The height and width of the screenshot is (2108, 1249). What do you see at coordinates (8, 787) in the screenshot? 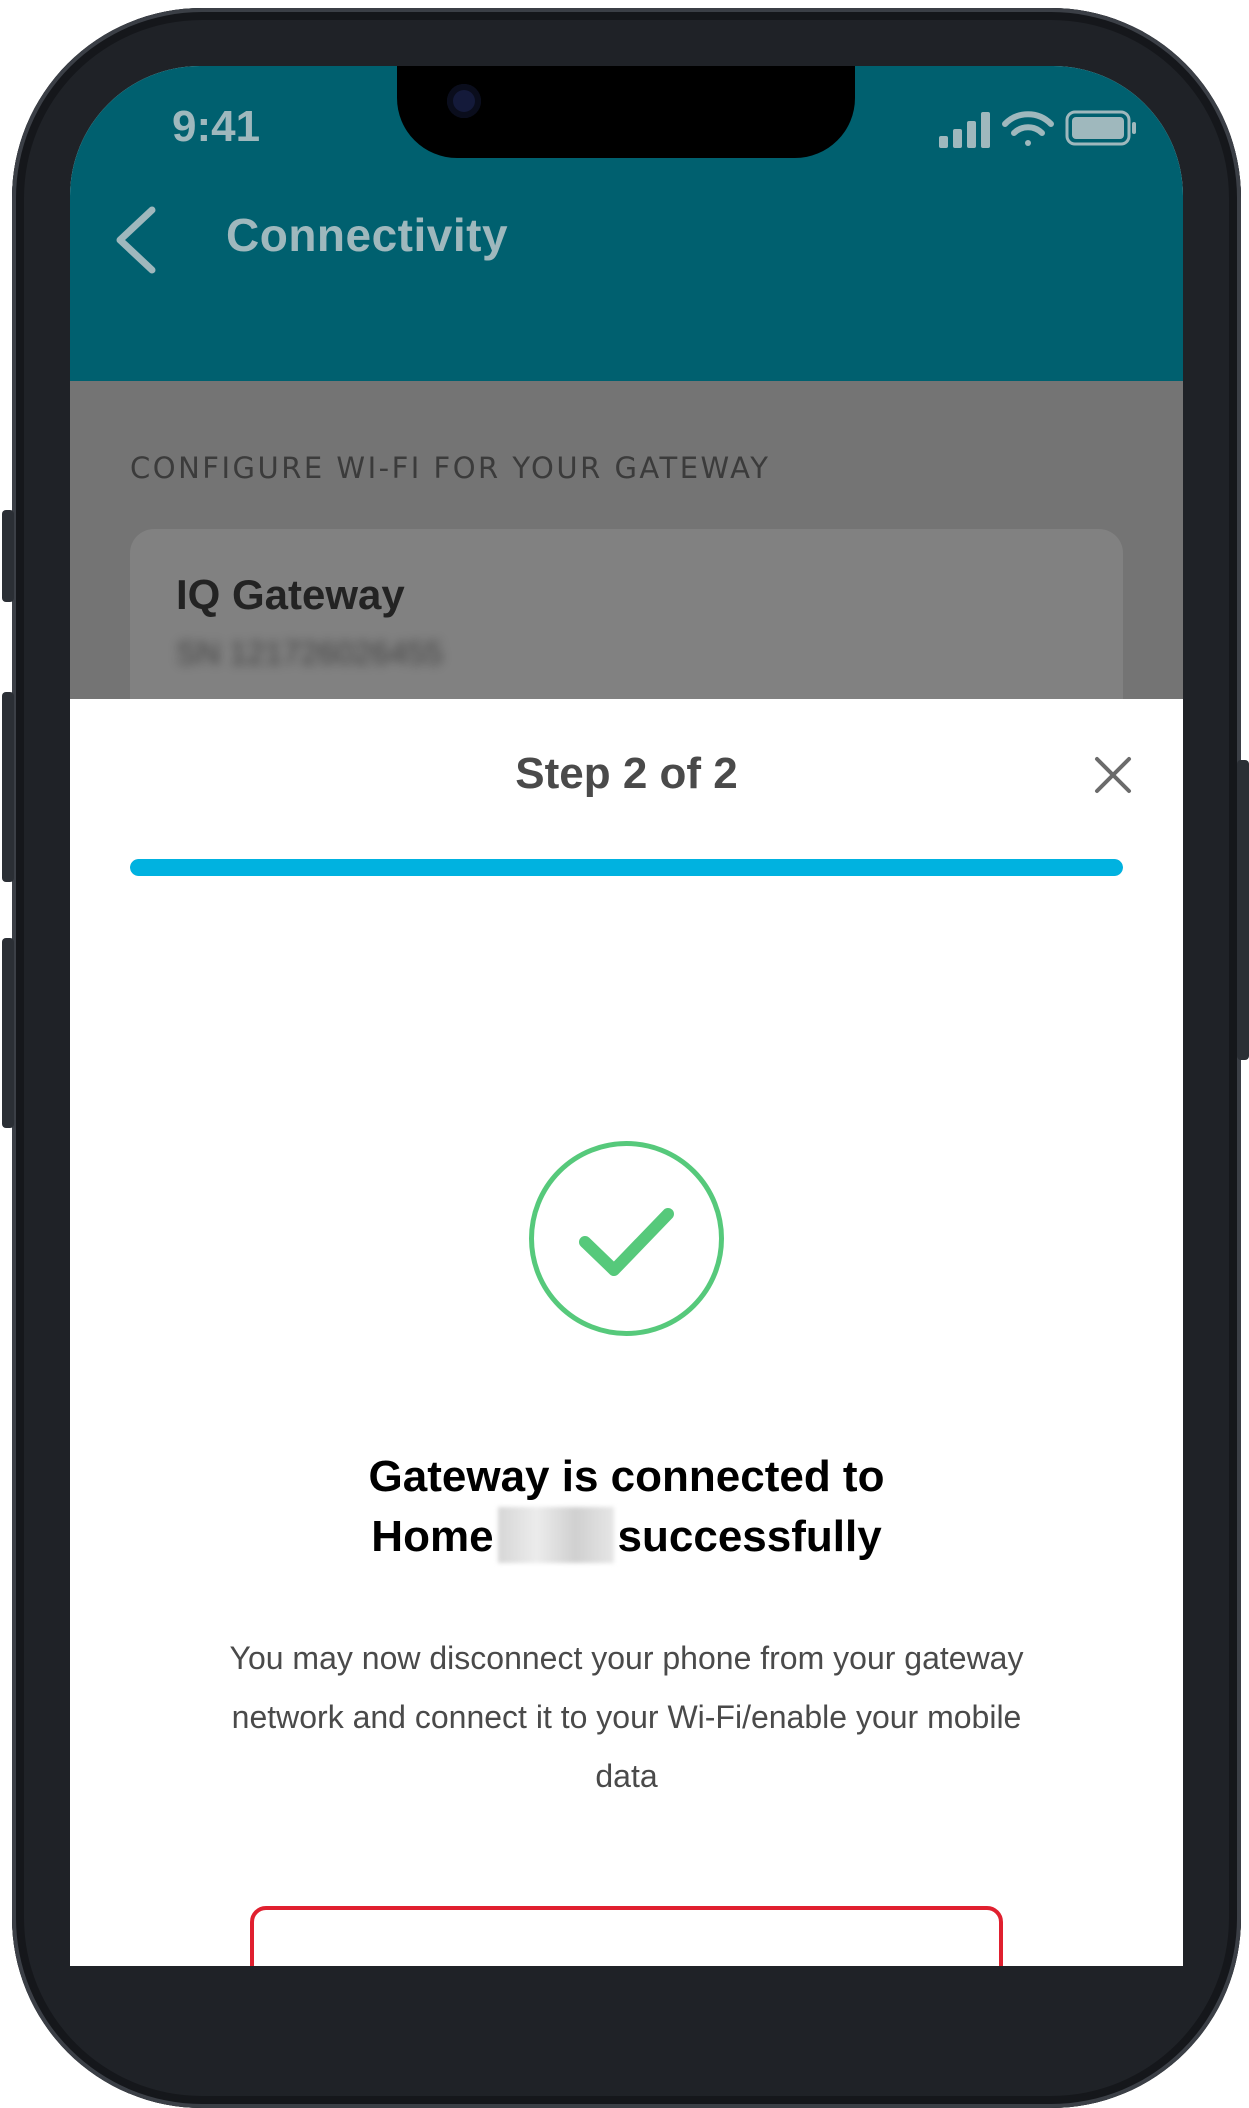
I see `side-button-volume-up` at bounding box center [8, 787].